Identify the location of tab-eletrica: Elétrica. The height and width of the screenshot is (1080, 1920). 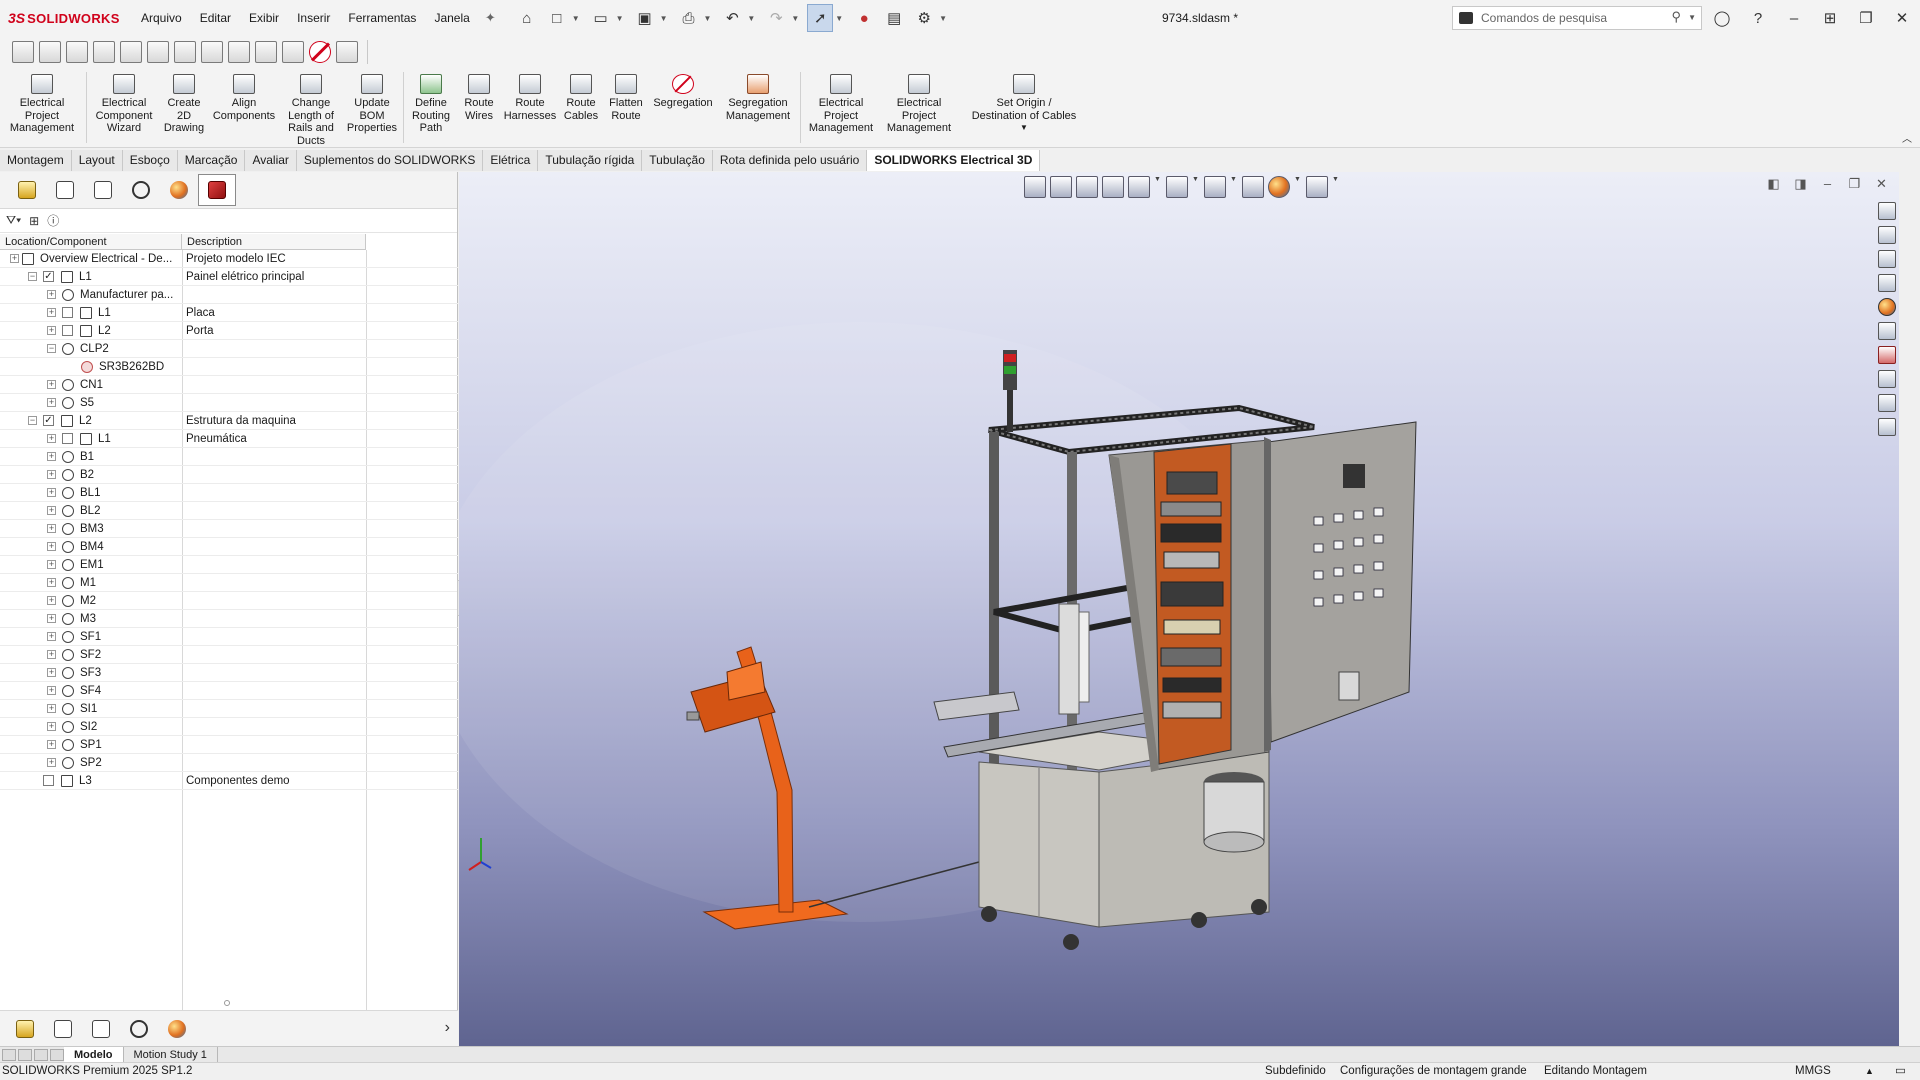
(511, 160).